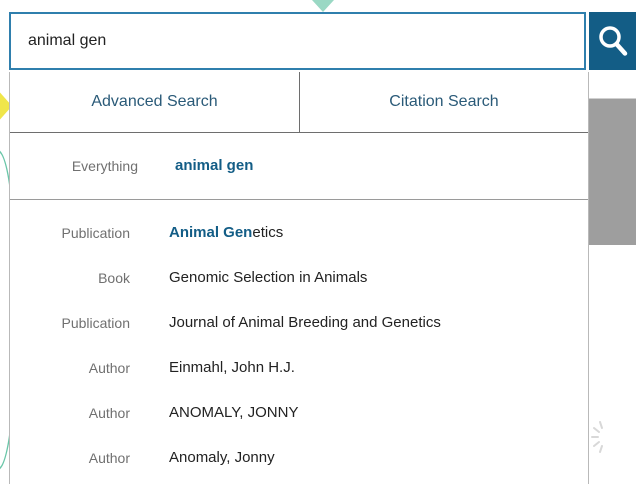 The image size is (636, 484). Describe the element at coordinates (444, 102) in the screenshot. I see `citation-search-link: Citation Search` at that location.